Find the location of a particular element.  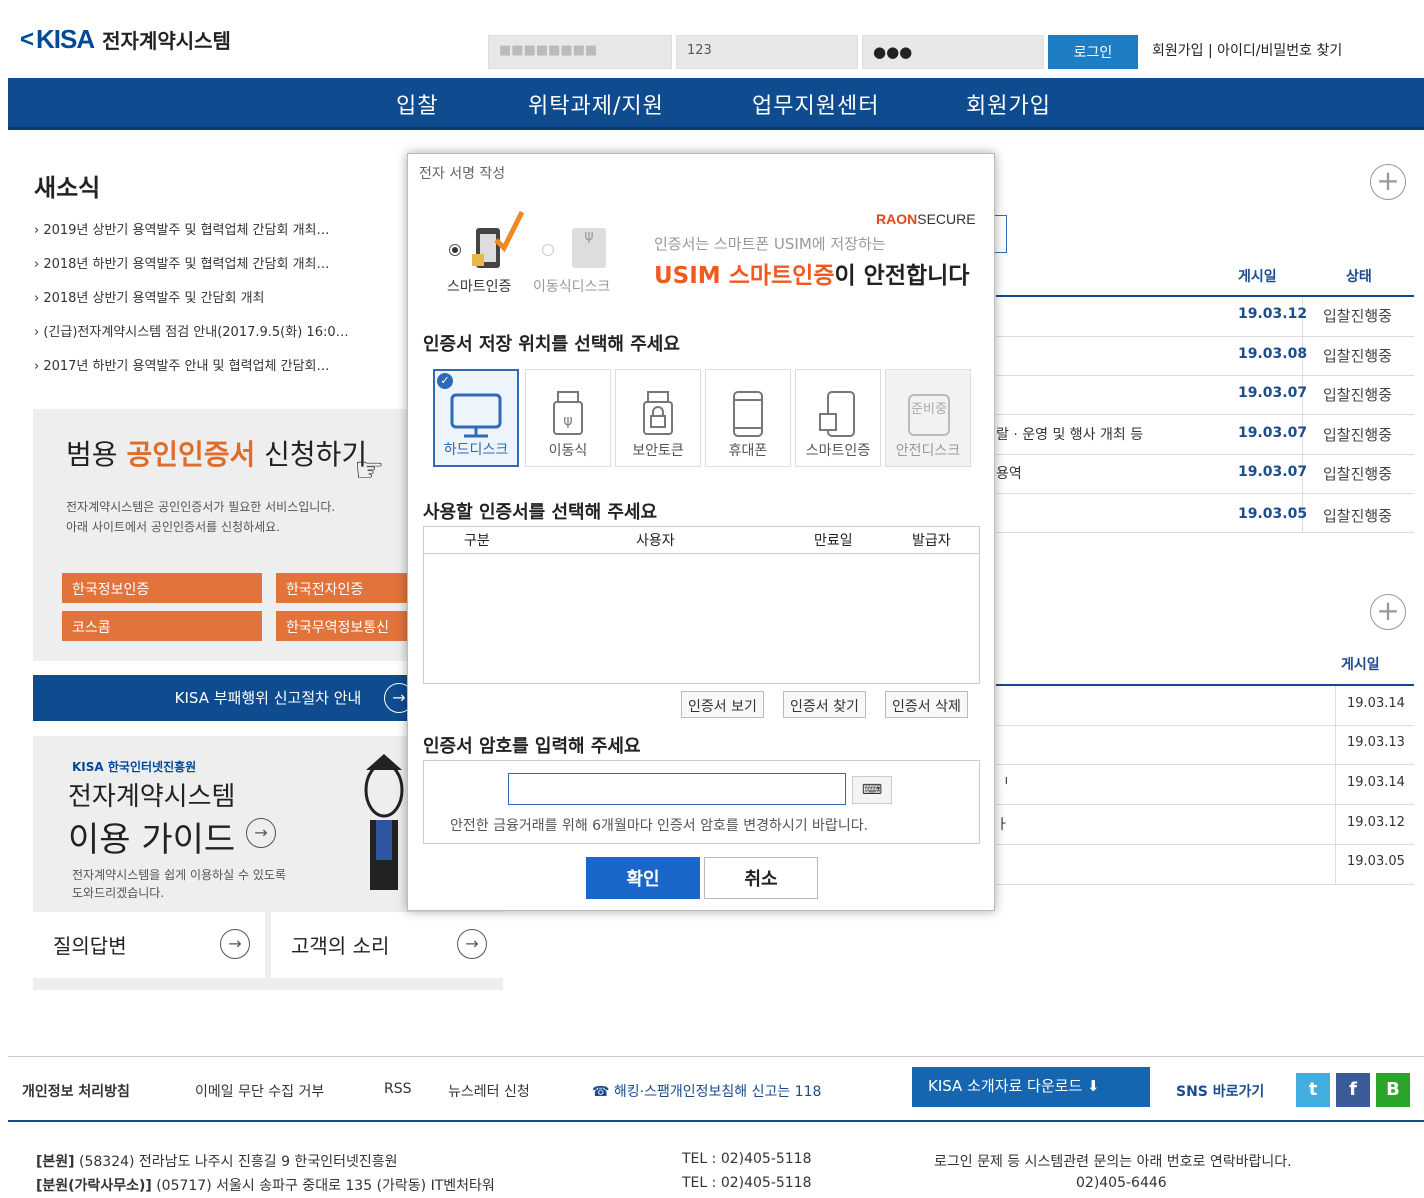

table1-date: 19.03.08 is located at coordinates (1273, 354).